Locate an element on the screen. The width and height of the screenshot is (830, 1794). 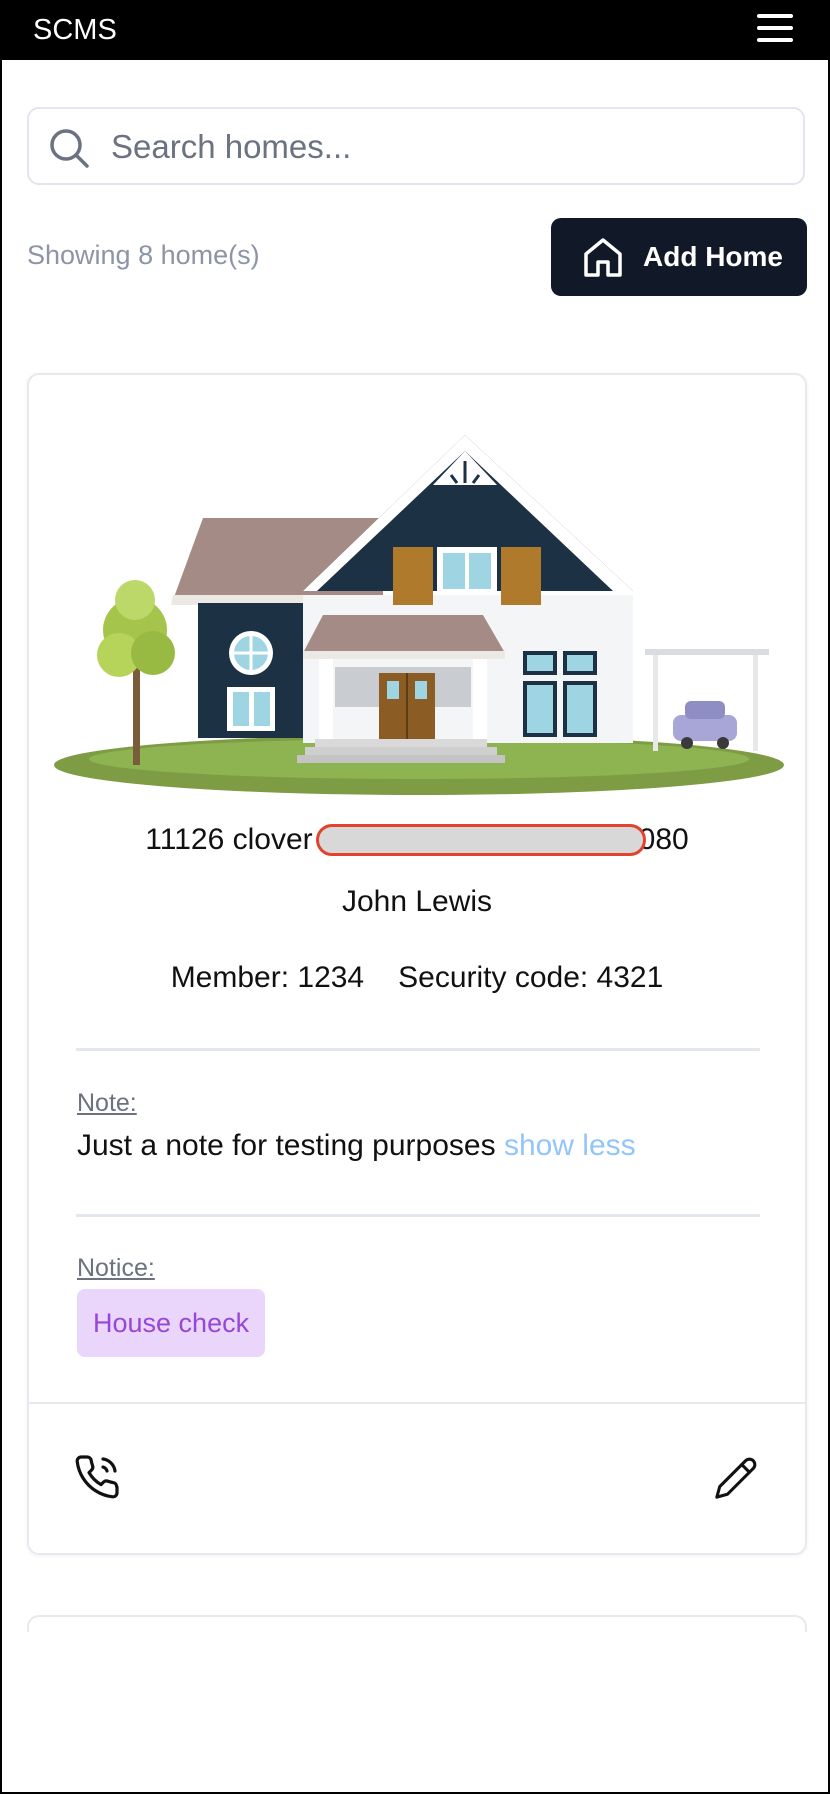
phone-call-icon is located at coordinates (97, 1477).